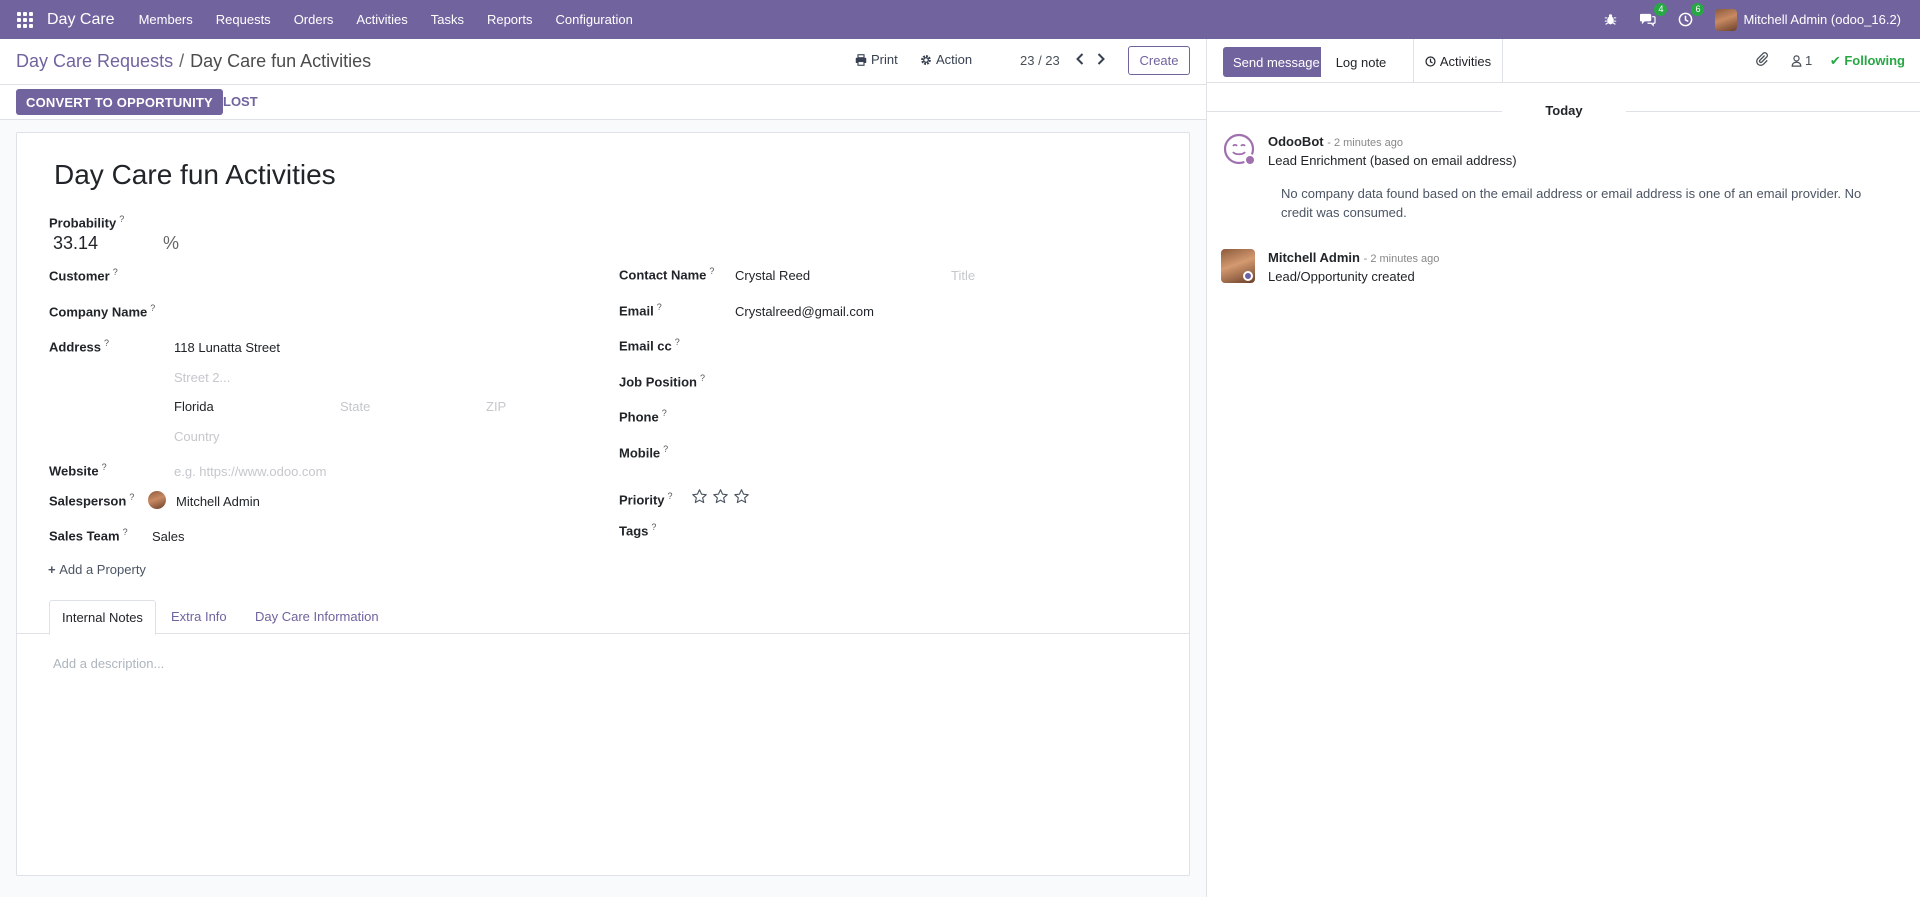 The height and width of the screenshot is (897, 1920). What do you see at coordinates (166, 19) in the screenshot?
I see `nav-members: Members` at bounding box center [166, 19].